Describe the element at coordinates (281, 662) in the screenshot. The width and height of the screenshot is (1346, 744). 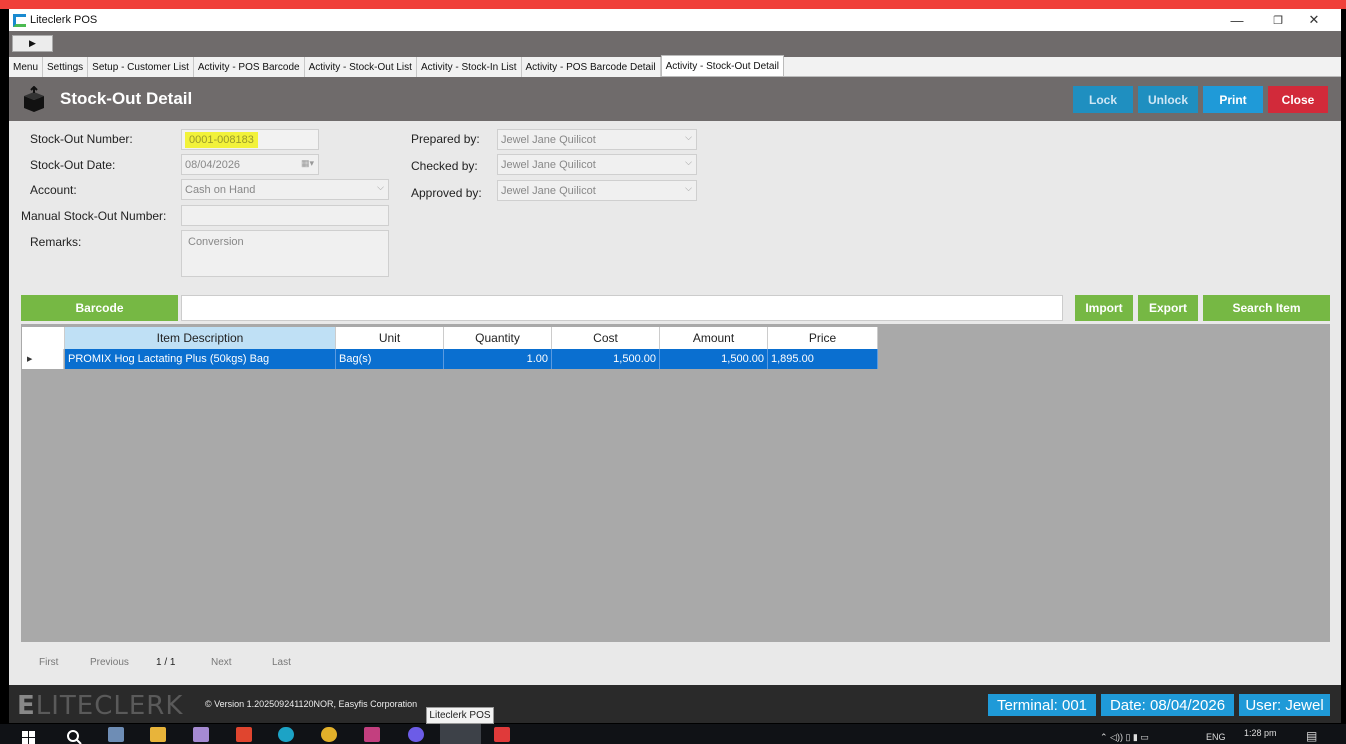
I see `last-page-button: Last` at that location.